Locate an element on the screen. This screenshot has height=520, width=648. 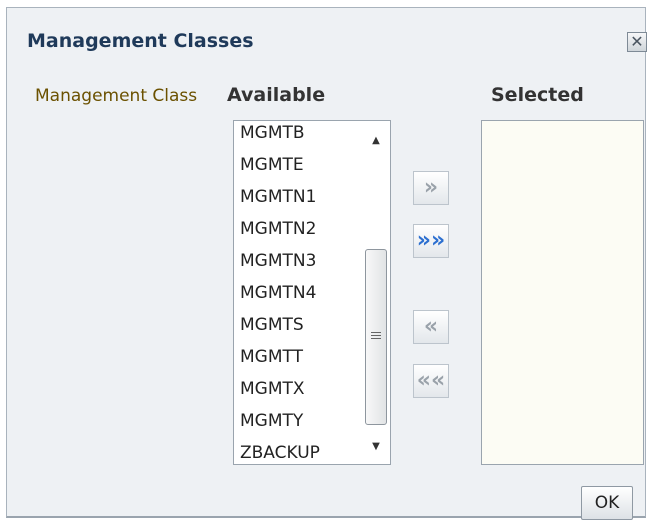
dialog-title: Management Classes is located at coordinates (140, 41).